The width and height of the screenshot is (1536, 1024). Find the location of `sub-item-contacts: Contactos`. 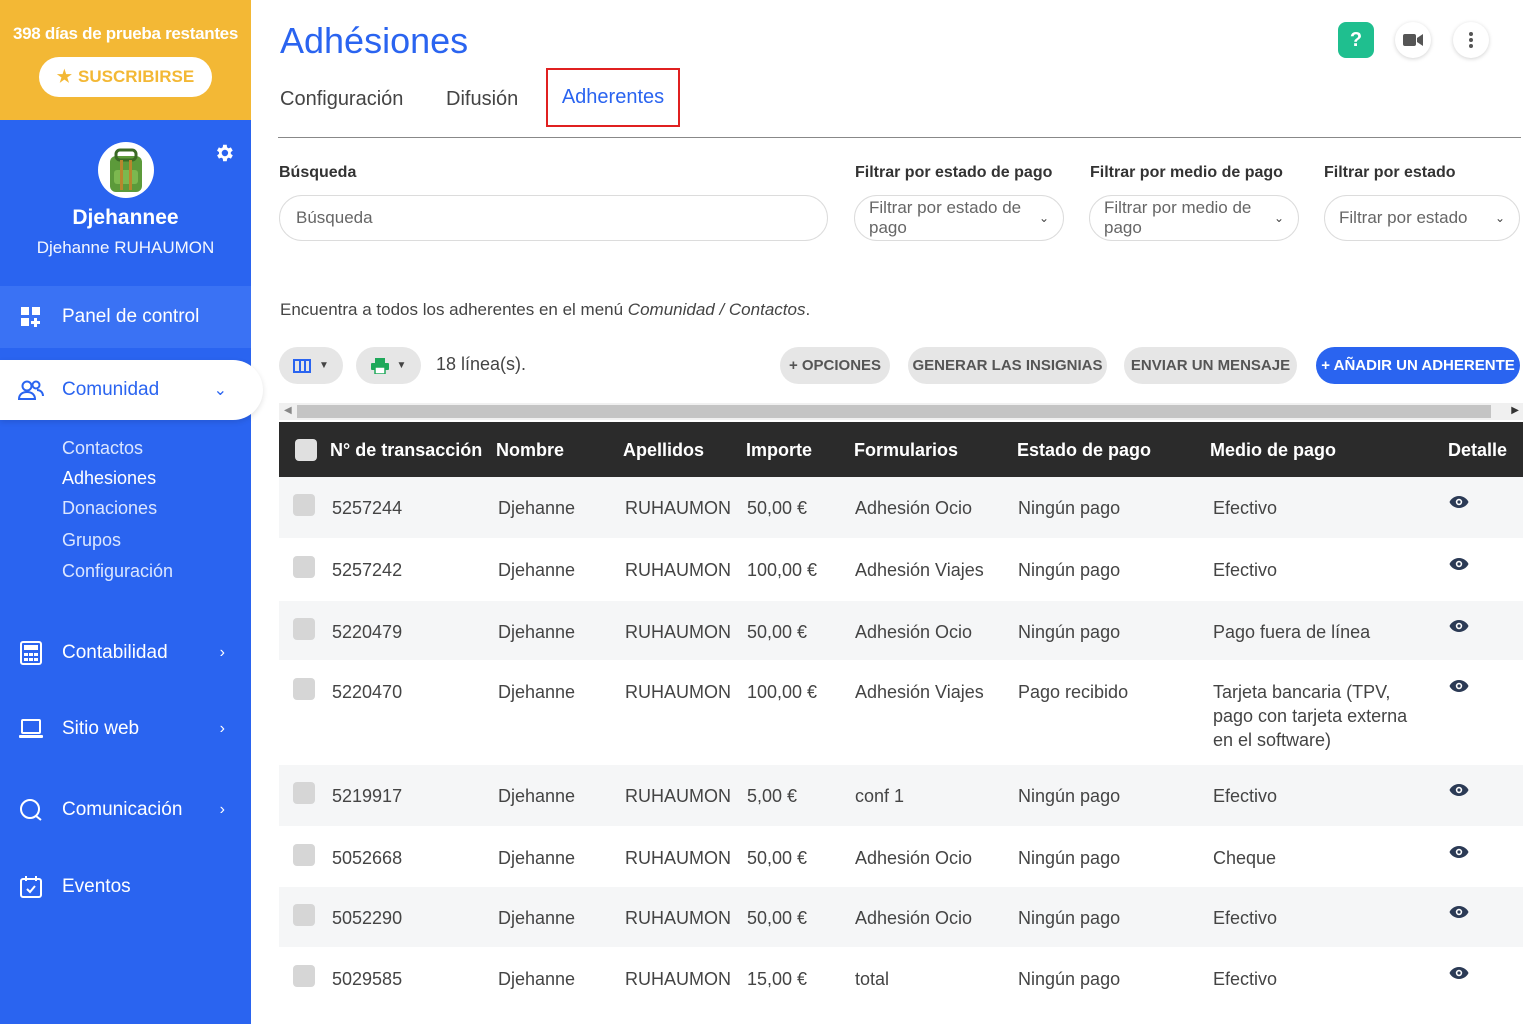

sub-item-contacts: Contactos is located at coordinates (102, 448).